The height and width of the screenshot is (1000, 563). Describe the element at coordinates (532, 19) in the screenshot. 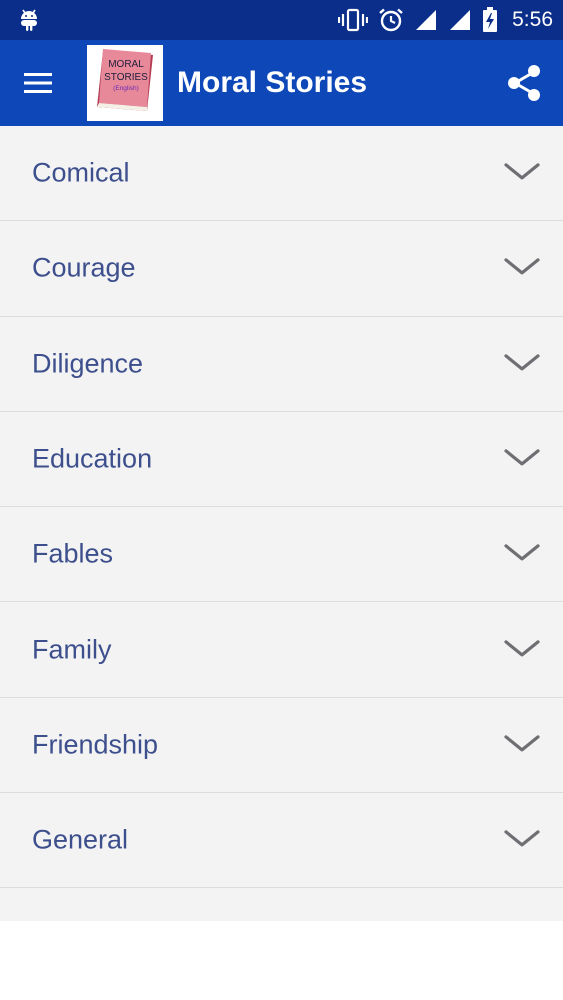

I see `clock: 5:56` at that location.